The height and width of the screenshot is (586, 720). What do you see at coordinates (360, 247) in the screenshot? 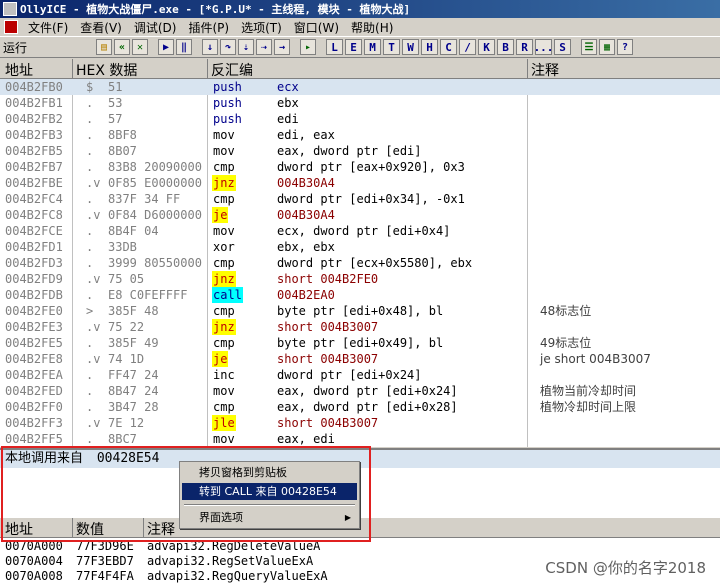
I see `disasm-row: 004B2FD1. 33DB xor ebx, ebx` at bounding box center [360, 247].